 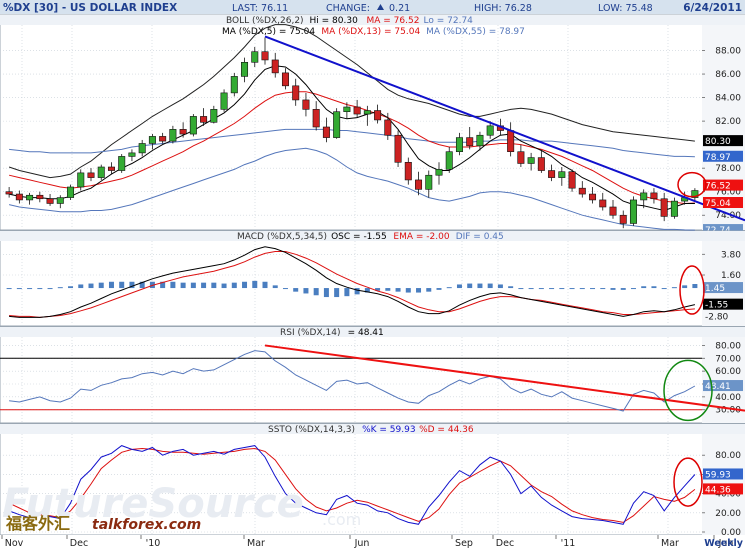 I want to click on macd-legend-2: EMA = -2.00, so click(x=421, y=237).